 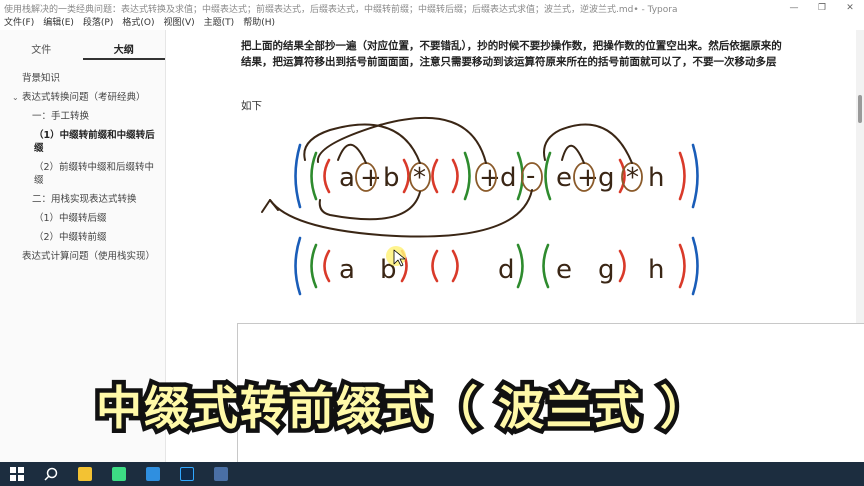 What do you see at coordinates (860, 109) in the screenshot?
I see `scrollbar-thumb` at bounding box center [860, 109].